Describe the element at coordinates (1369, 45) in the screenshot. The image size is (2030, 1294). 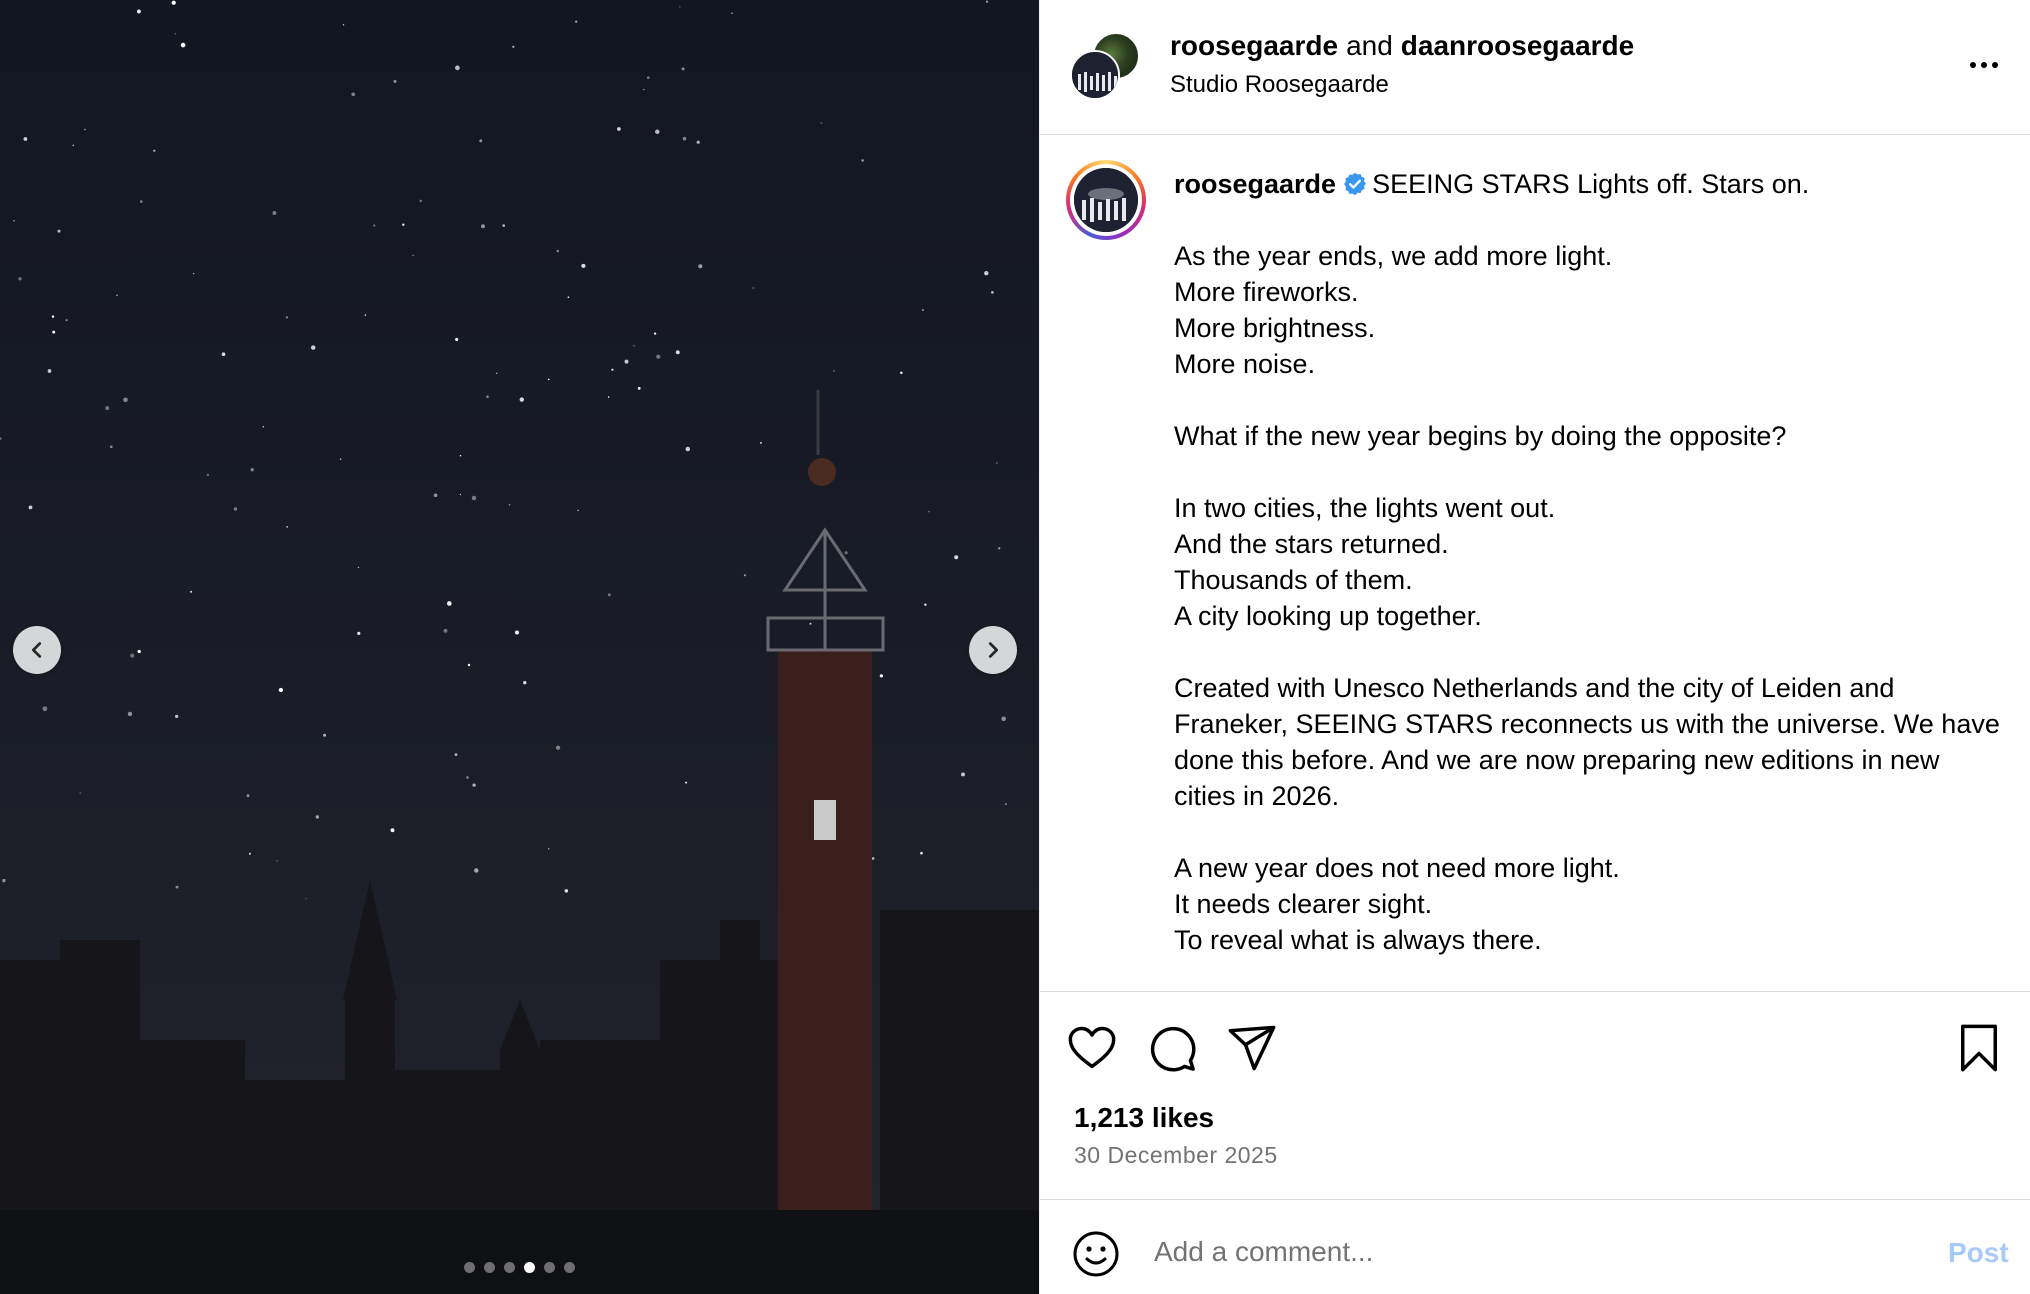
I see `header-connector: and` at that location.